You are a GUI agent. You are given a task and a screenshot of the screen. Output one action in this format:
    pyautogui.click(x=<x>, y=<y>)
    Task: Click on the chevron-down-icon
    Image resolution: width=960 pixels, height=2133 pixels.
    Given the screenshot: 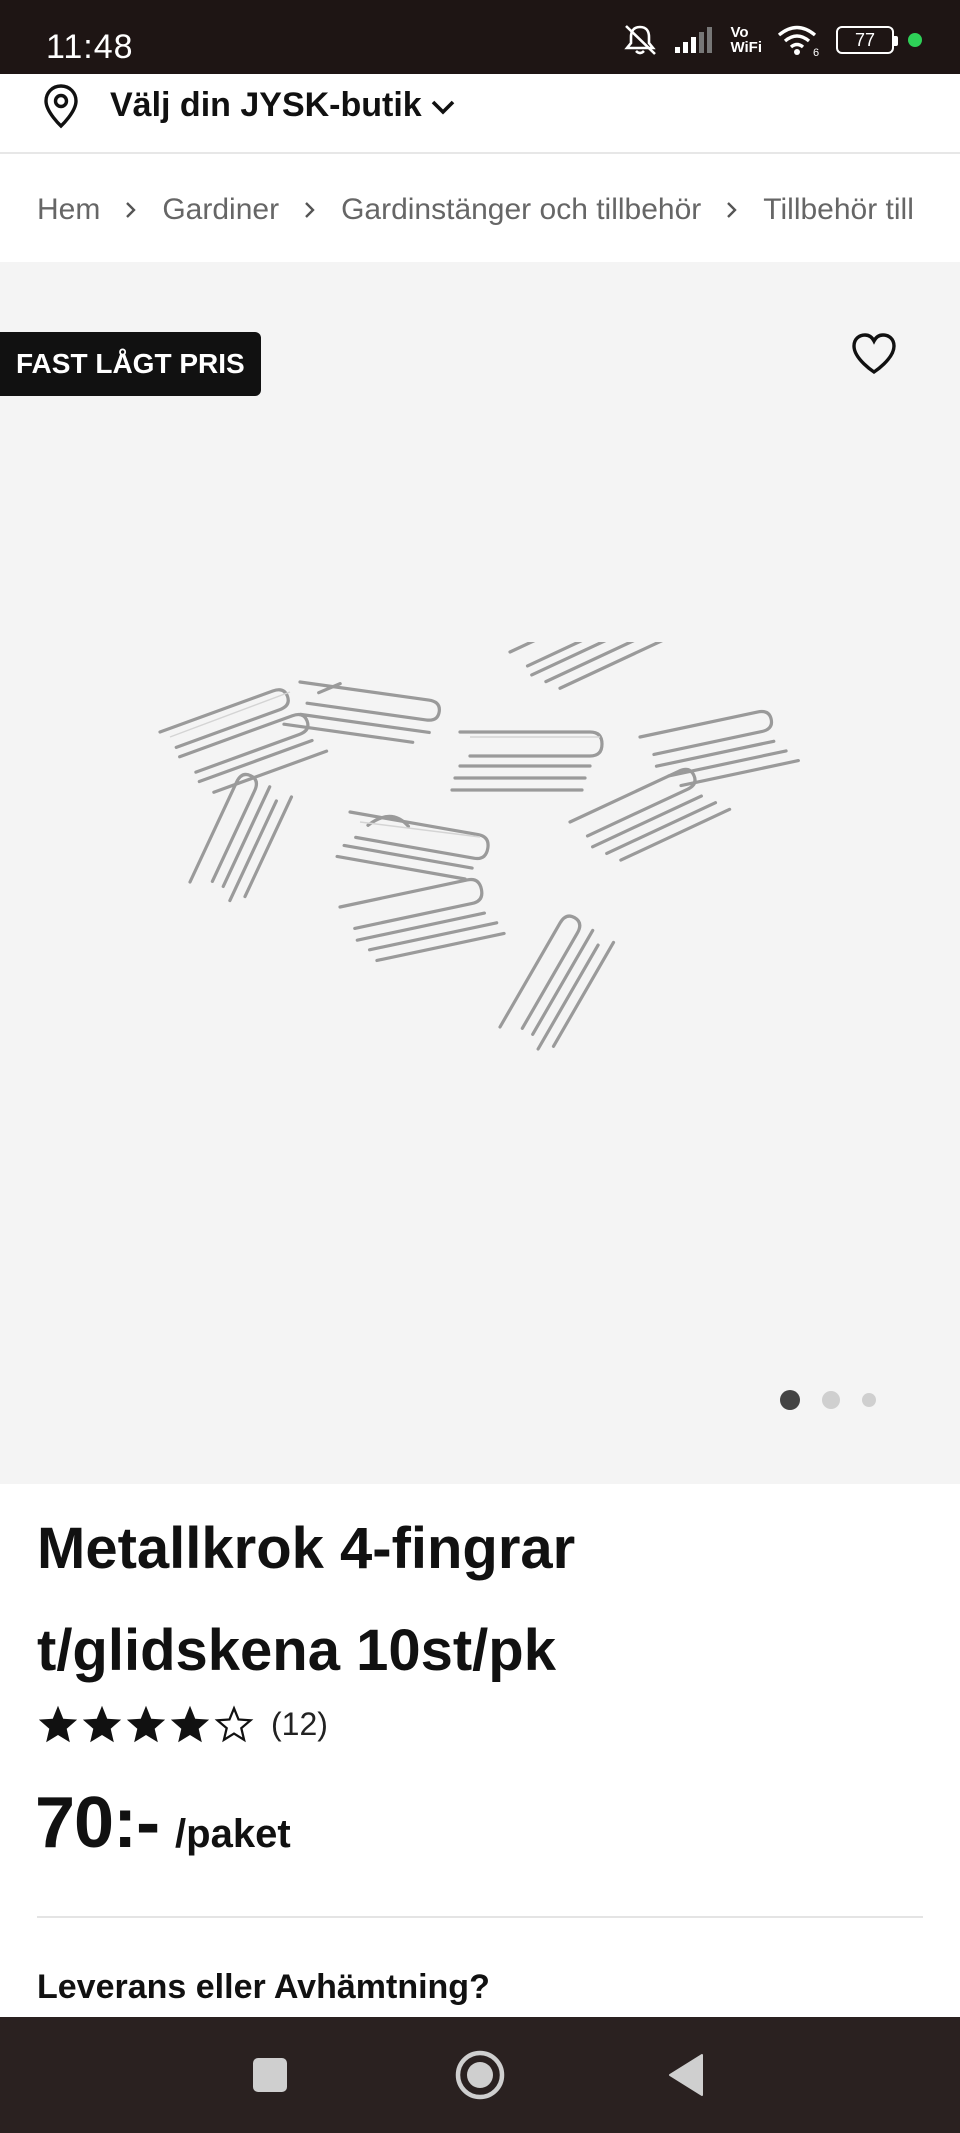 What is the action you would take?
    pyautogui.click(x=443, y=107)
    